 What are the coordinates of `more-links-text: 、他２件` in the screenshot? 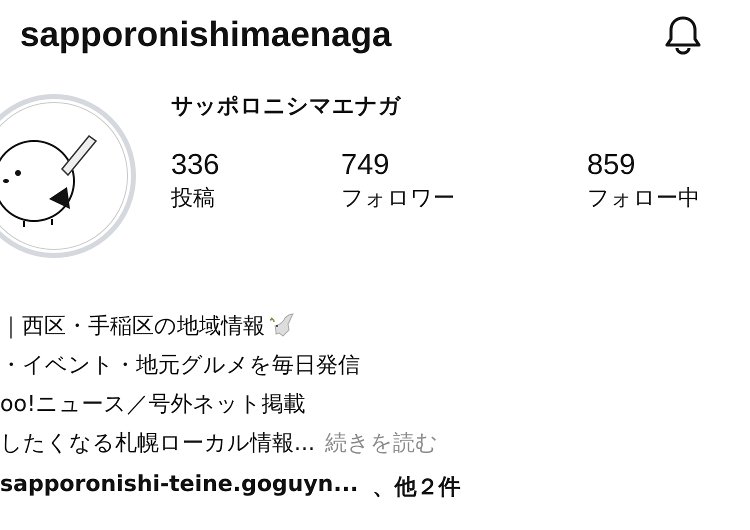 It's located at (416, 487).